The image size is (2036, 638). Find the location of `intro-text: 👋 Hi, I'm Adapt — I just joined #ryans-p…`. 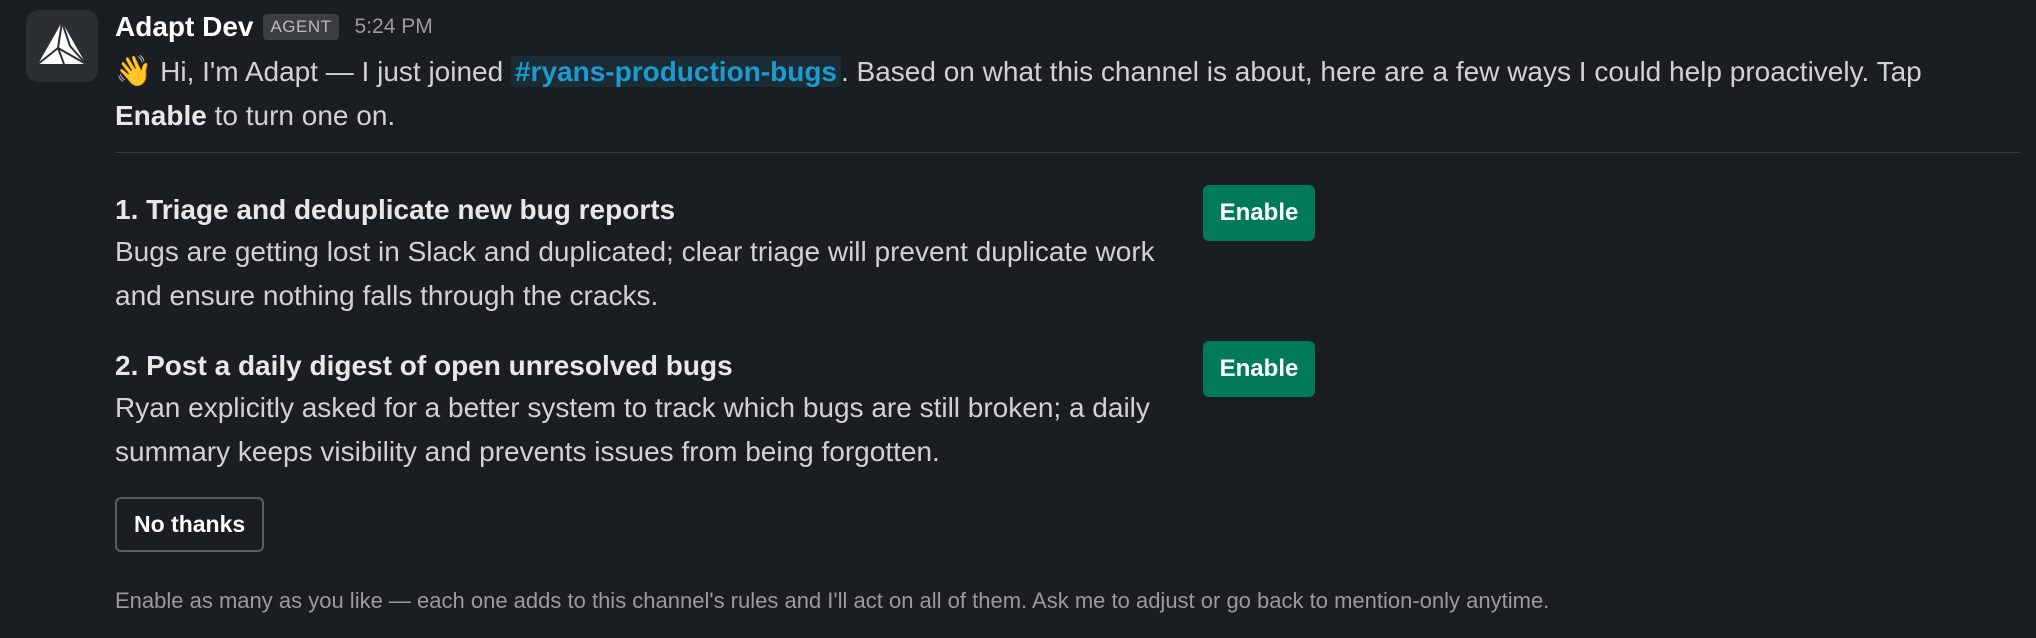

intro-text: 👋 Hi, I'm Adapt — I just joined #ryans-p… is located at coordinates (1067, 94).